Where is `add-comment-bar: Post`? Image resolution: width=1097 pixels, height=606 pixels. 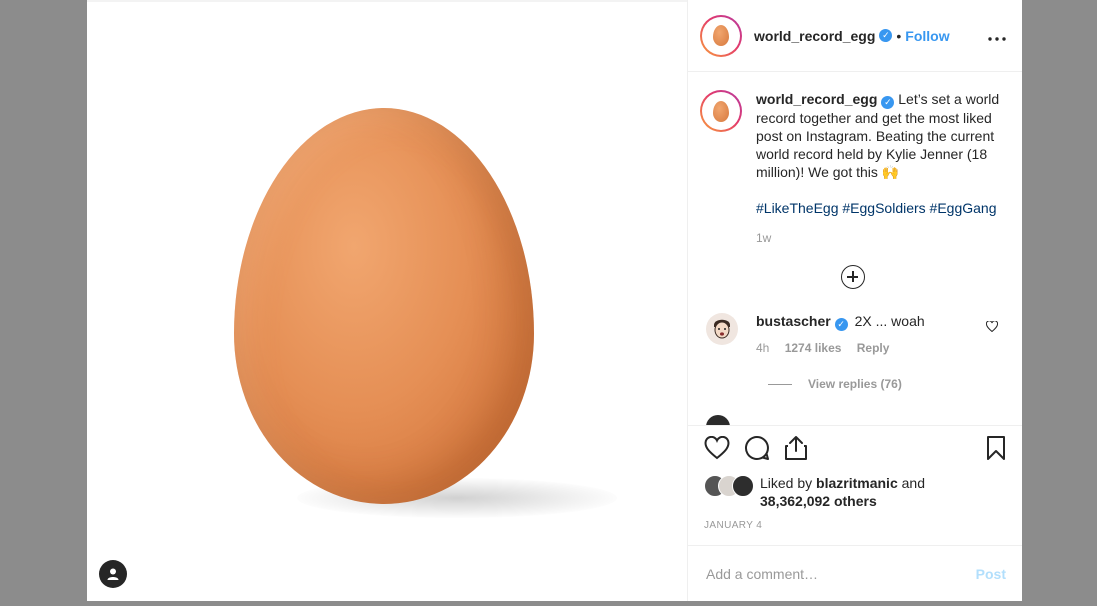
add-comment-bar: Post is located at coordinates (855, 573).